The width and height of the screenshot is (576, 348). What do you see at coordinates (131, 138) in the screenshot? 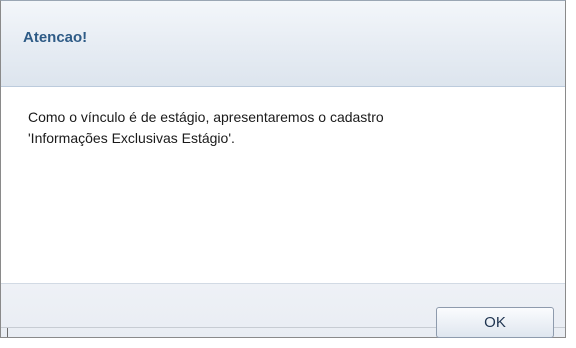
I see `dialog-message-line-2: 'Informações Exclusivas Estágio'.` at bounding box center [131, 138].